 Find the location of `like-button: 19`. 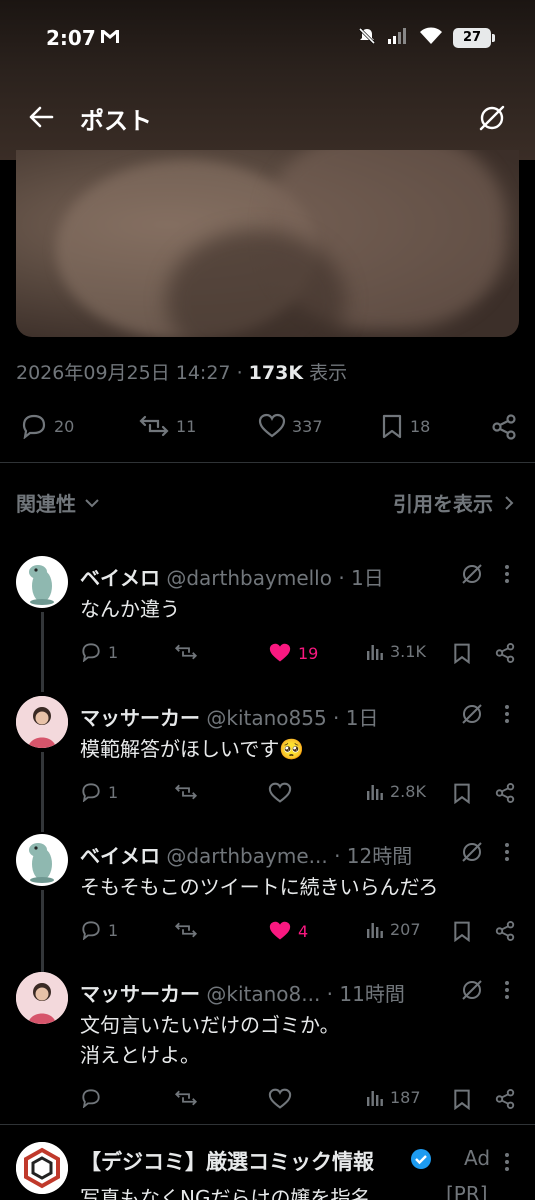

like-button: 19 is located at coordinates (293, 653).